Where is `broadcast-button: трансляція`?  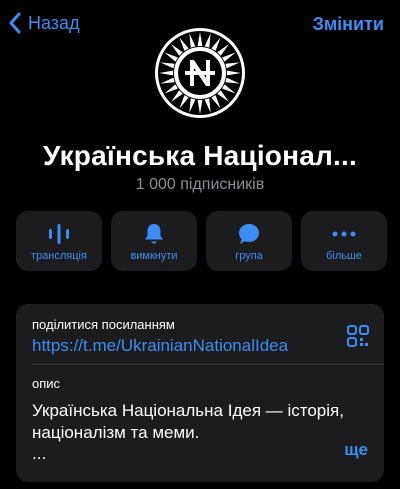 broadcast-button: трансляція is located at coordinates (59, 241).